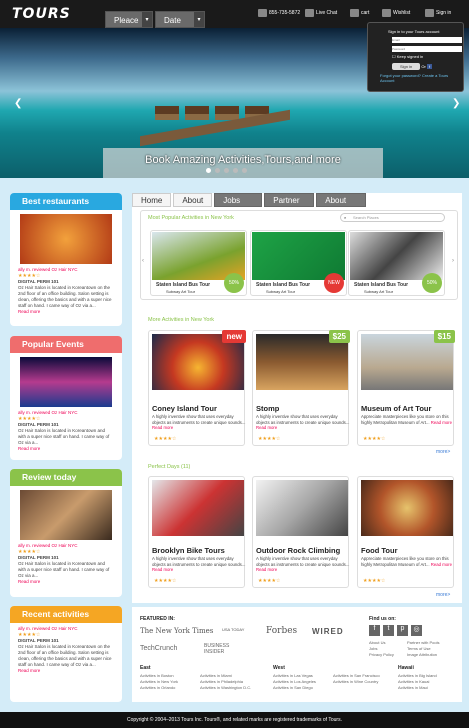 The image size is (469, 728). Describe the element at coordinates (66, 382) in the screenshot. I see `city-night-image` at that location.